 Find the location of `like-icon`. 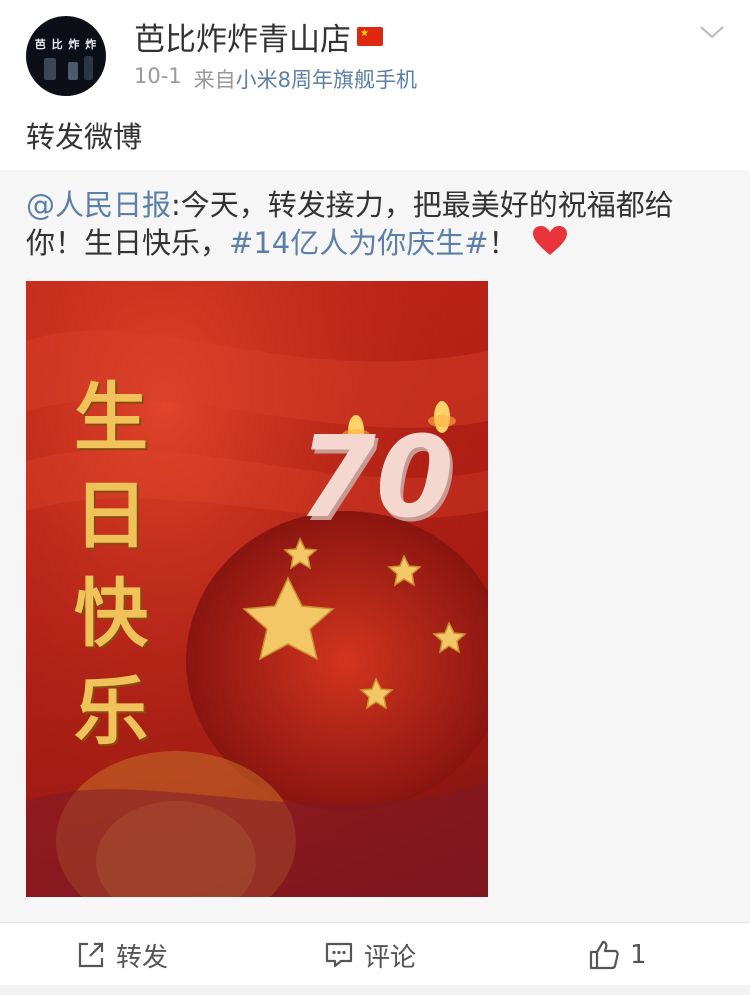

like-icon is located at coordinates (604, 955).